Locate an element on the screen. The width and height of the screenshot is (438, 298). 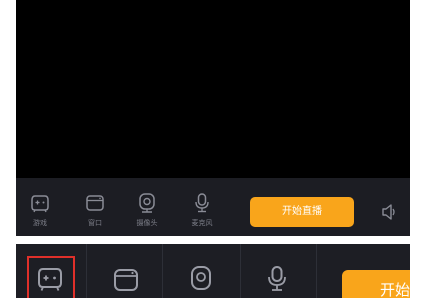
camera-label: 摄像头 is located at coordinates (147, 223).